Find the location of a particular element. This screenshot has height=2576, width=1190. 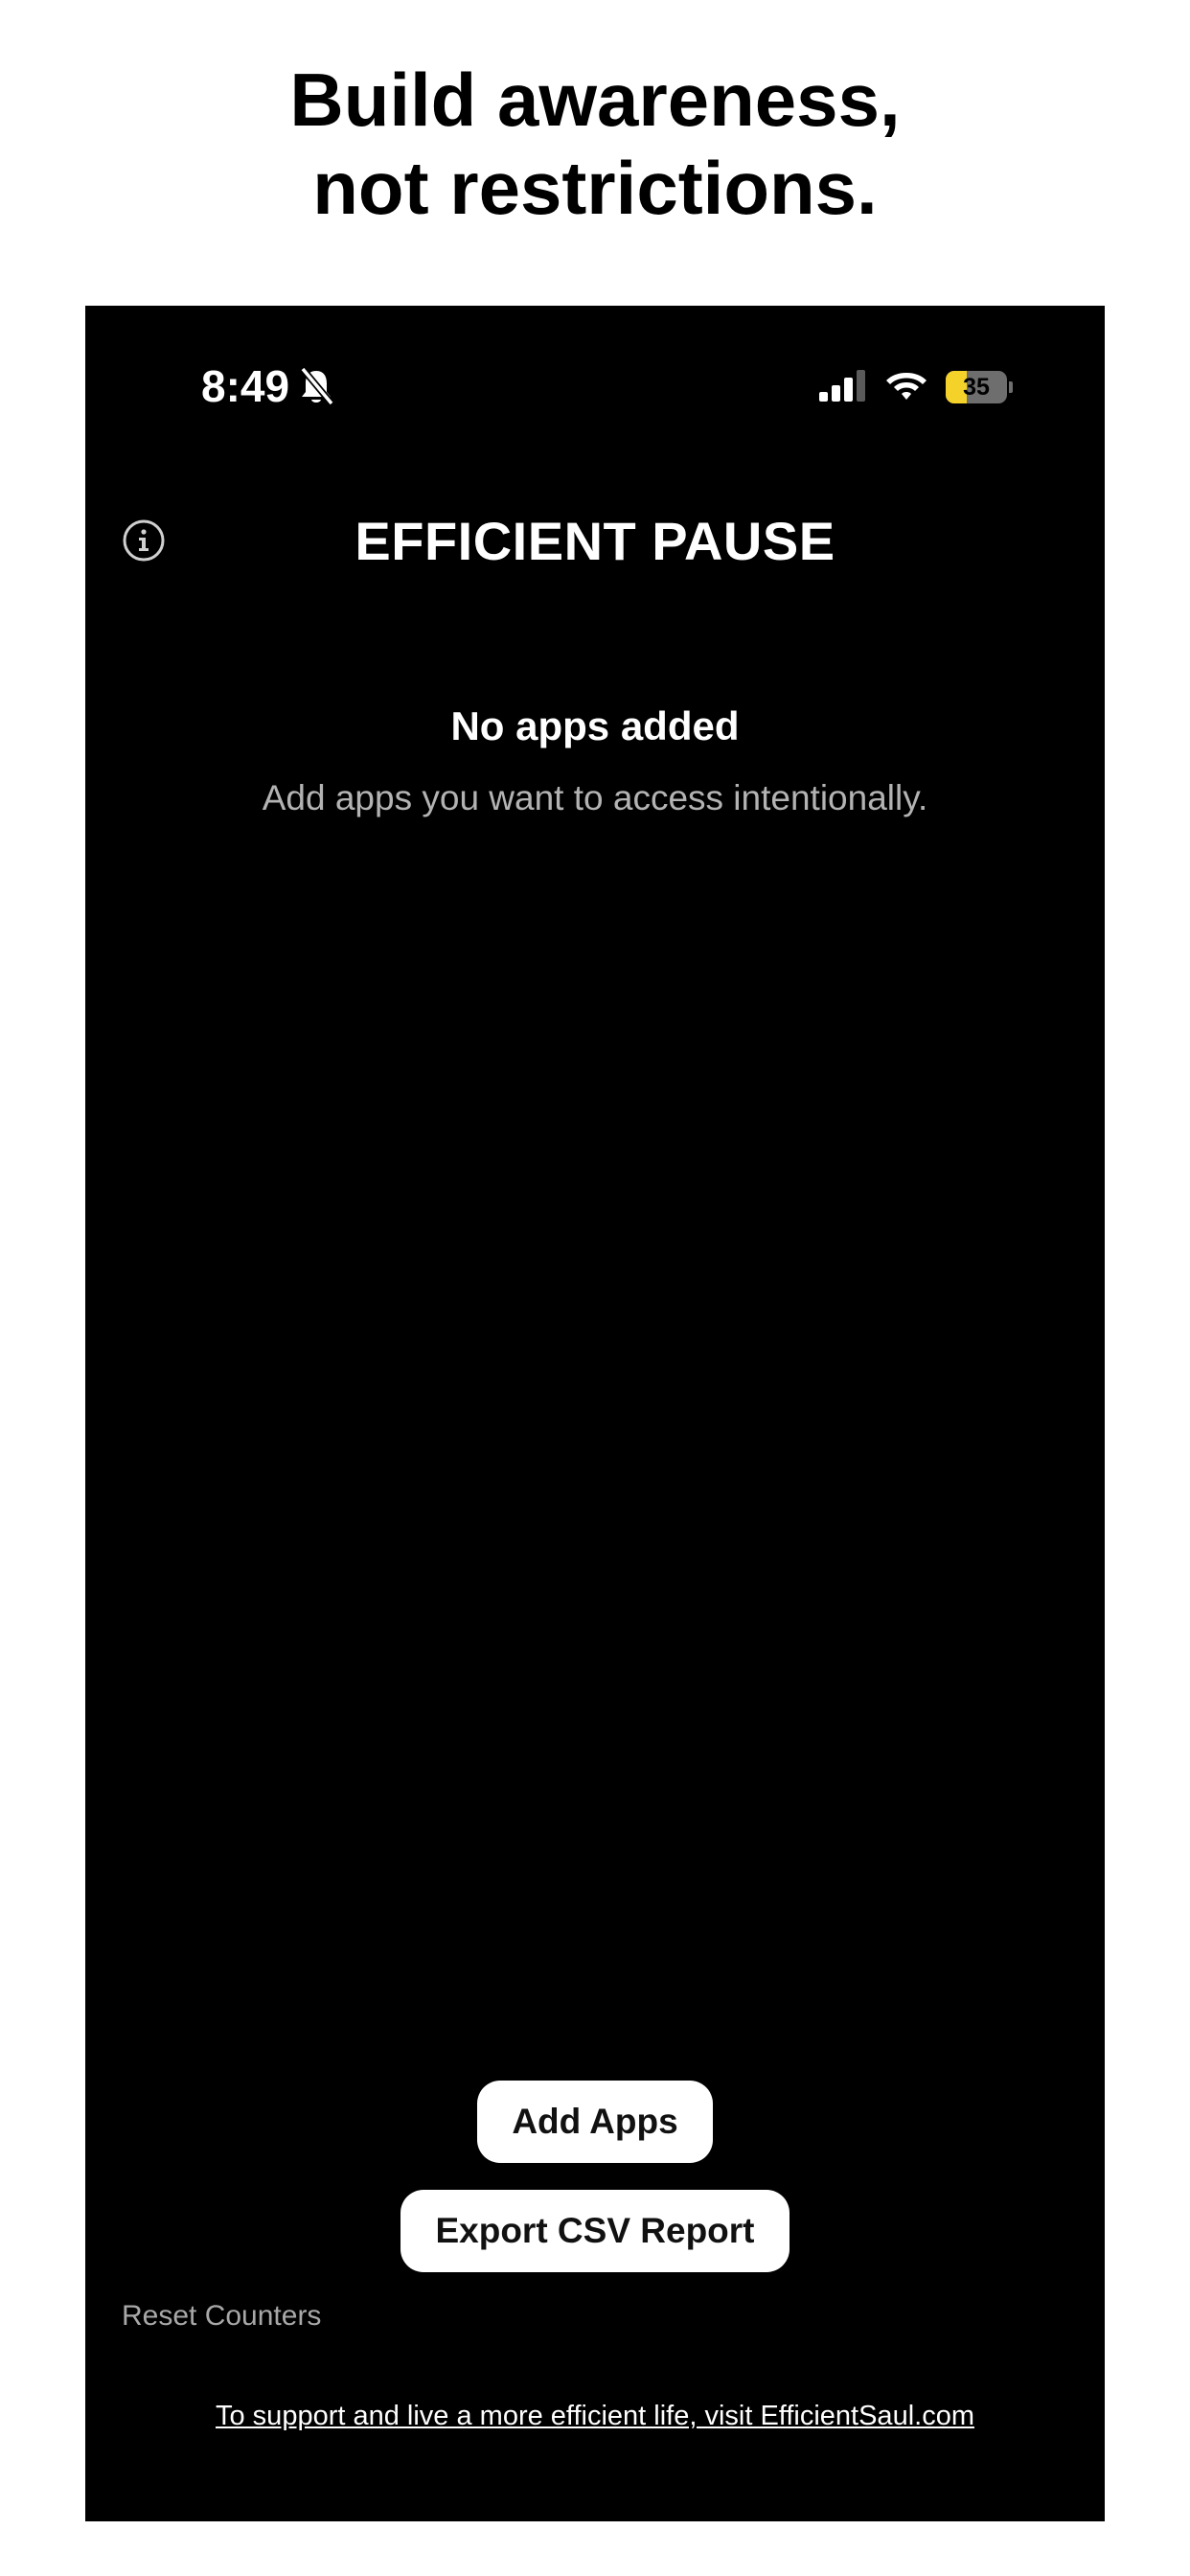

battery-charging-icon: 35 is located at coordinates (980, 387).